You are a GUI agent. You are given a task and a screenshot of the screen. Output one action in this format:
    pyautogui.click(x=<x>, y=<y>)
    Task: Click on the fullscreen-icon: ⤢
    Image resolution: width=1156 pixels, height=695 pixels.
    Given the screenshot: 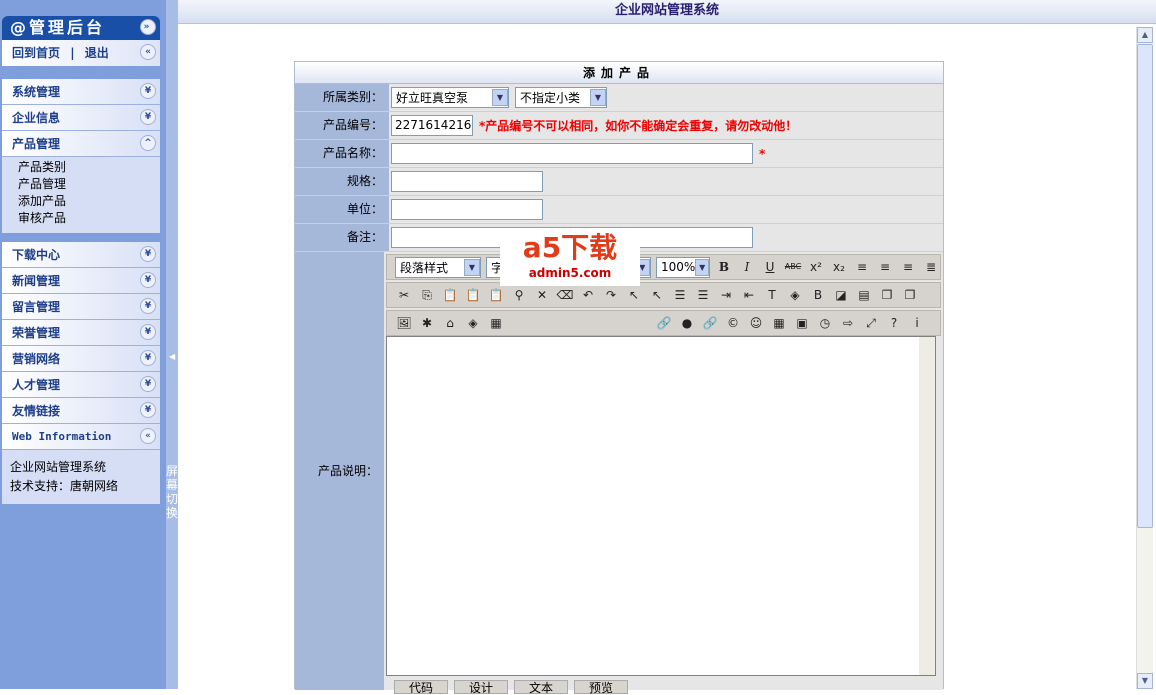 What is the action you would take?
    pyautogui.click(x=871, y=323)
    